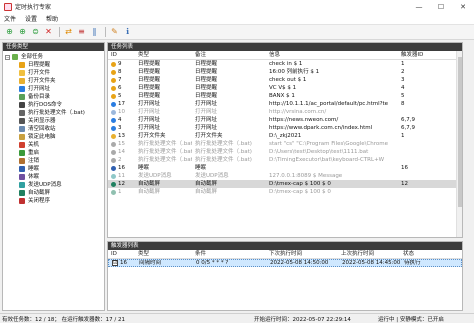 This screenshot has height=323, width=474. I want to click on trigger-column-status: 状态, so click(428, 254).